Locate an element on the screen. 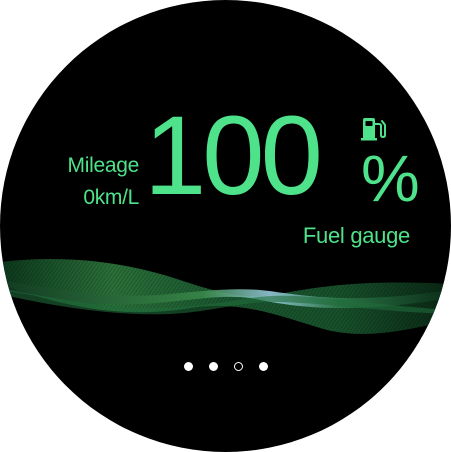 The image size is (451, 452). fuel-pump-icon is located at coordinates (373, 129).